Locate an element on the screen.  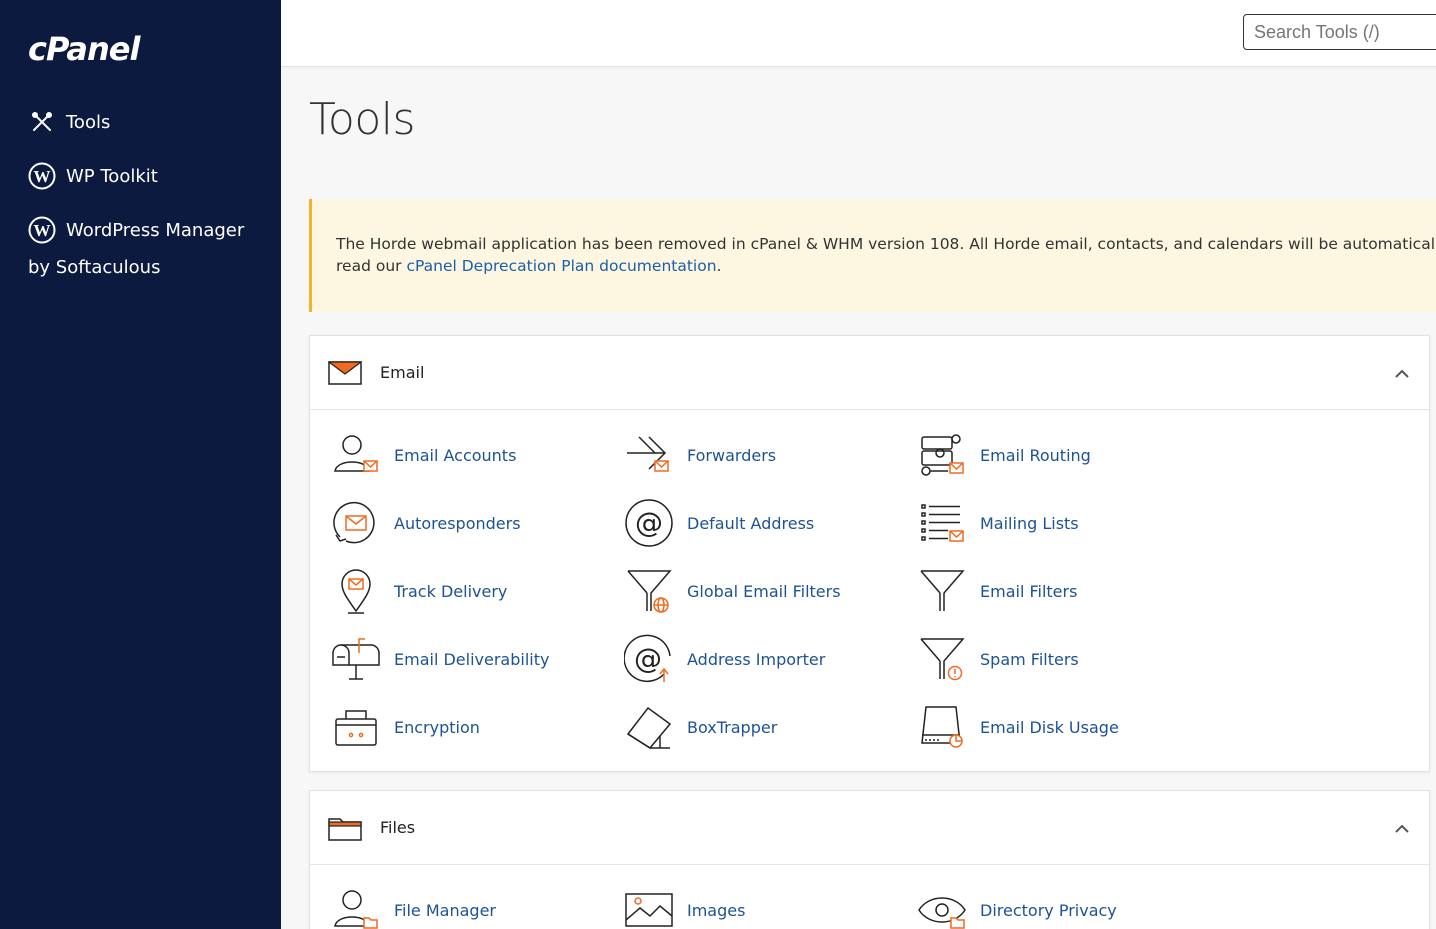
tool-spam-filters: Spam Filters is located at coordinates (997, 659).